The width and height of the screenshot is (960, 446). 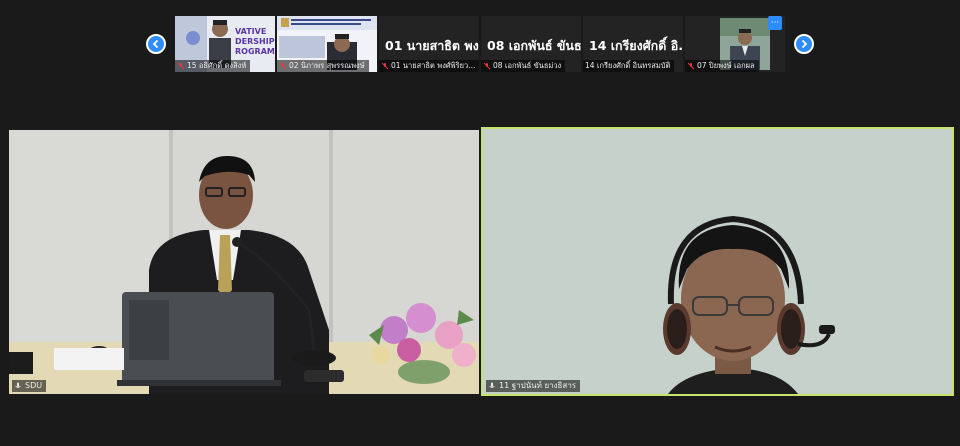 I want to click on participant-name-label: 14 เกรียงศักดิ์ อินทรสมบัติ, so click(x=629, y=66).